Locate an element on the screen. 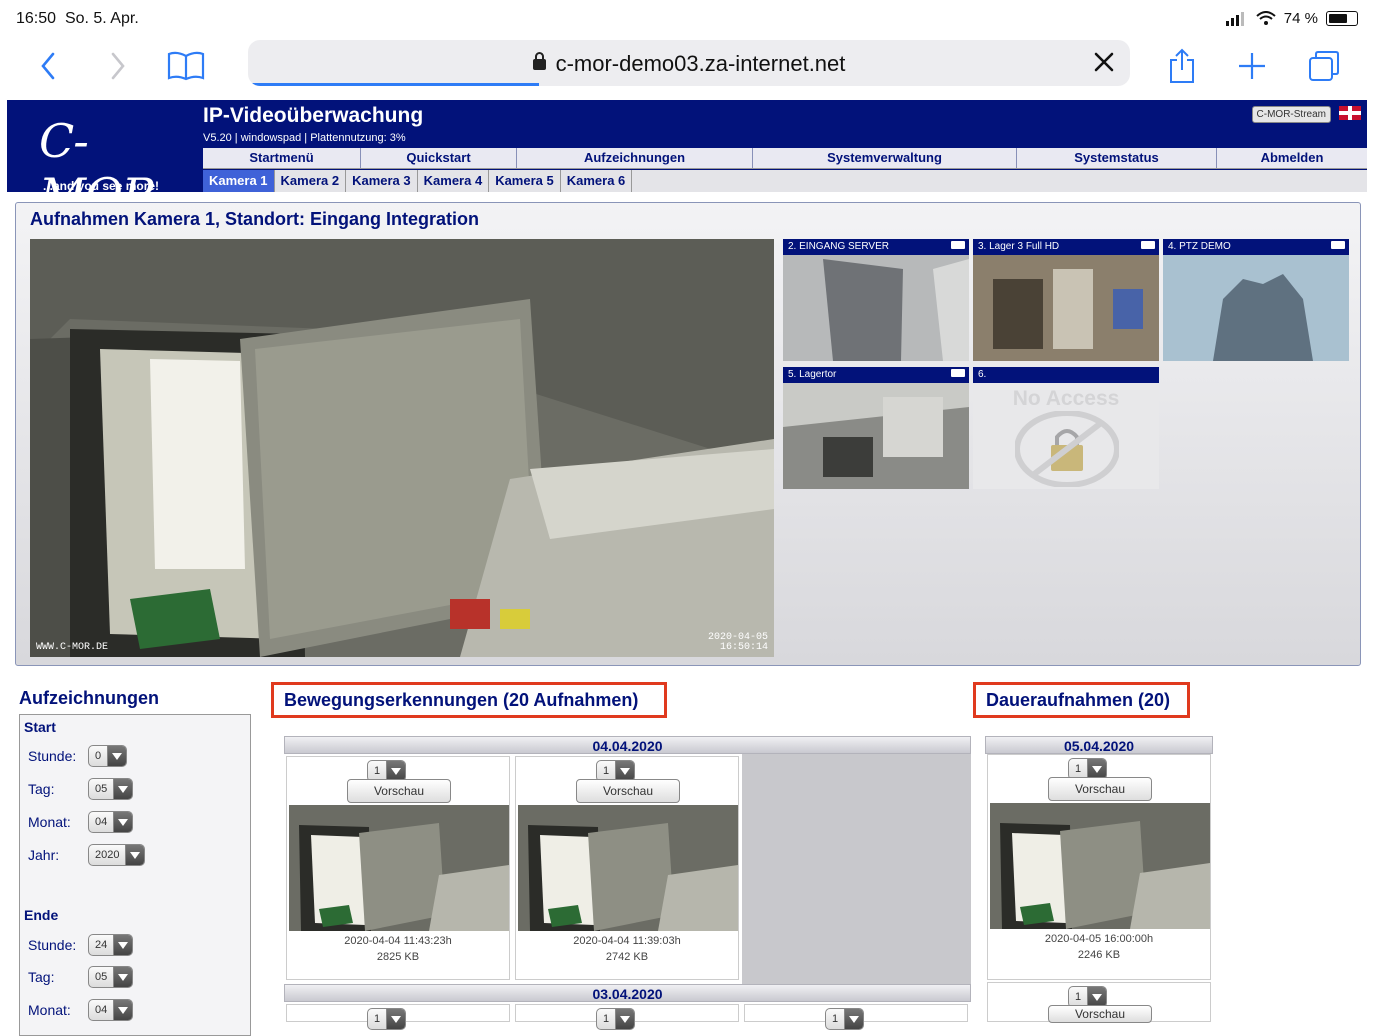 The height and width of the screenshot is (1036, 1374). wifi-icon is located at coordinates (1266, 18).